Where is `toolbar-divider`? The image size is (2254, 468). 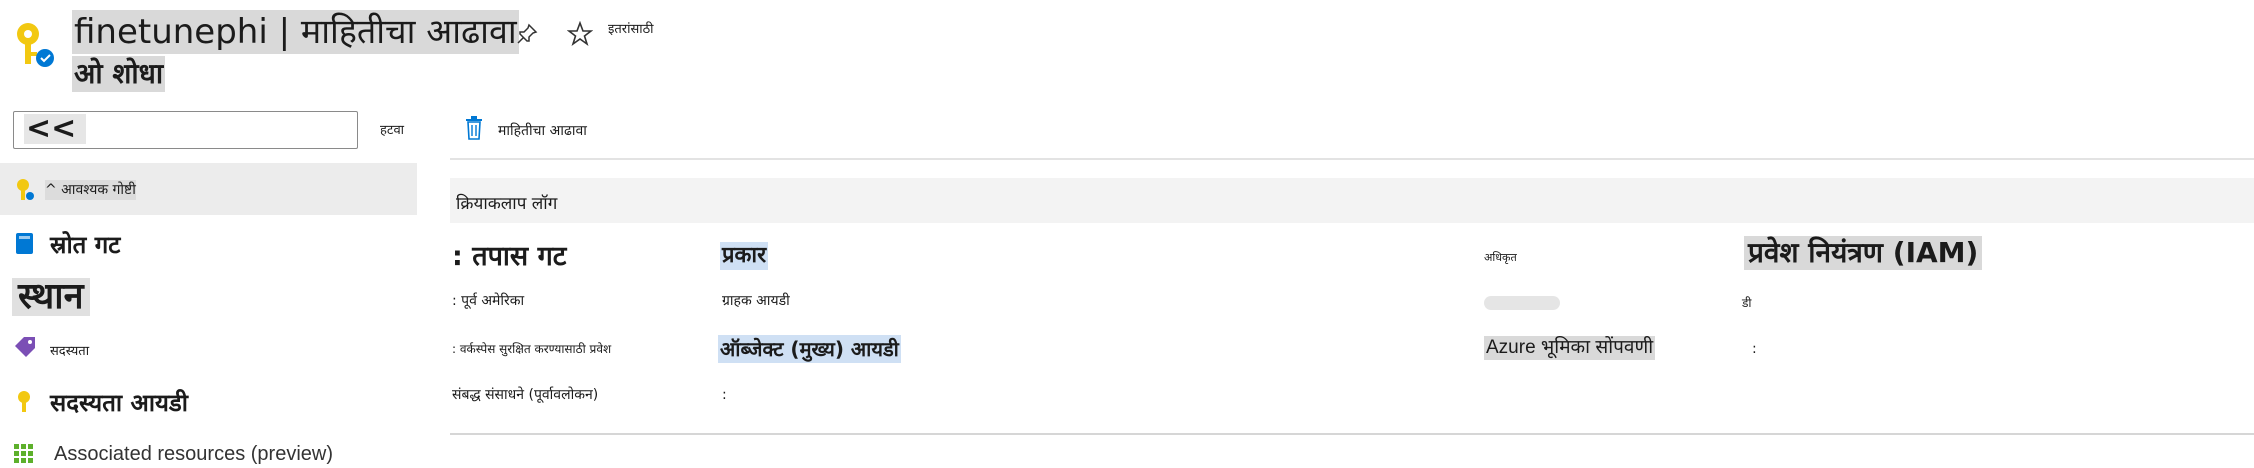 toolbar-divider is located at coordinates (1352, 159).